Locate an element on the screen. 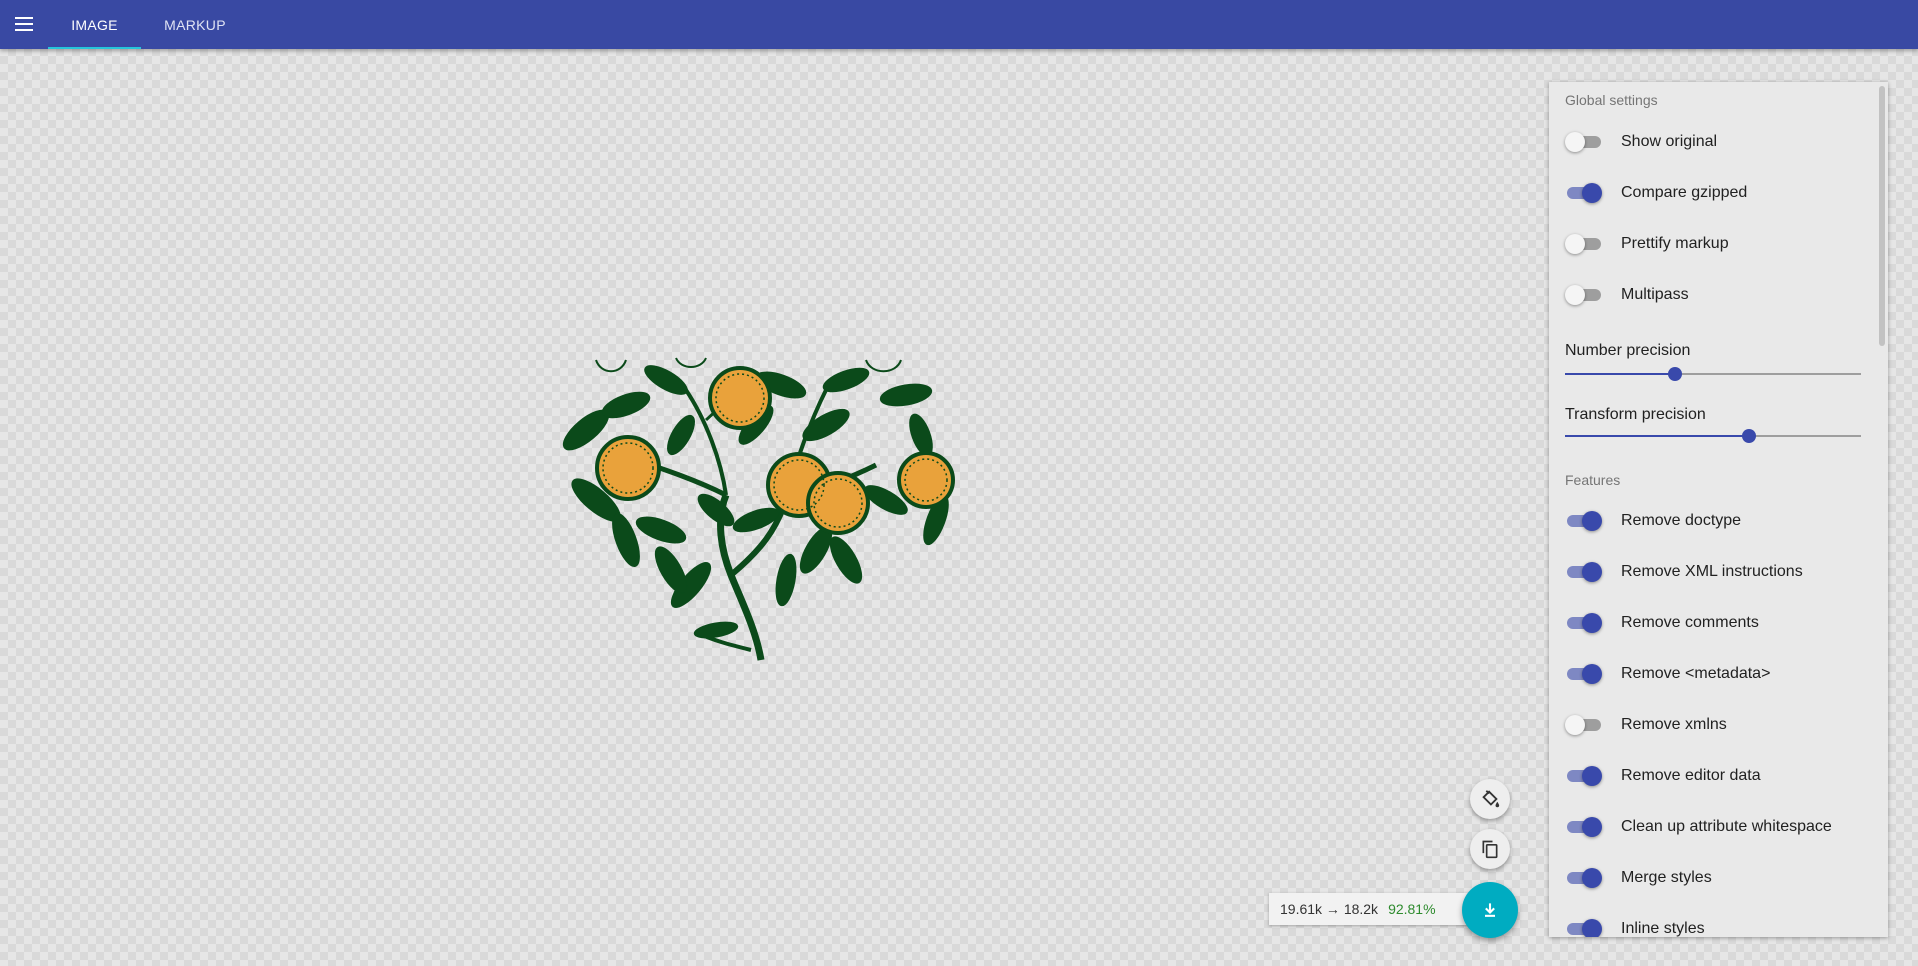 Image resolution: width=1918 pixels, height=966 pixels. switch-multipass is located at coordinates (1583, 295).